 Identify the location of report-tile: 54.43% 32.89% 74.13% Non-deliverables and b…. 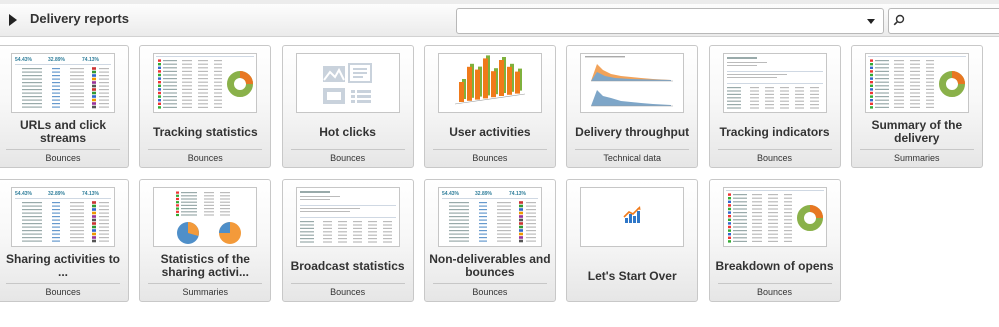
(489, 240).